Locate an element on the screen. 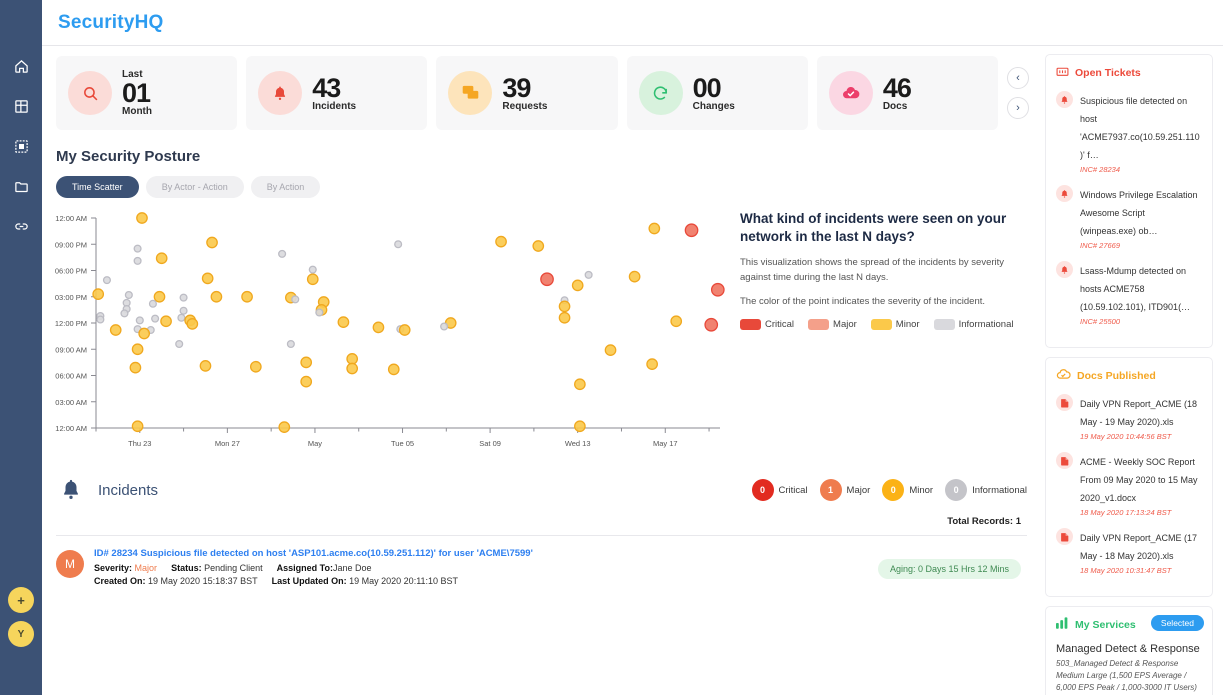 The height and width of the screenshot is (695, 1223). tab-time-scatter: Time Scatter is located at coordinates (97, 187).